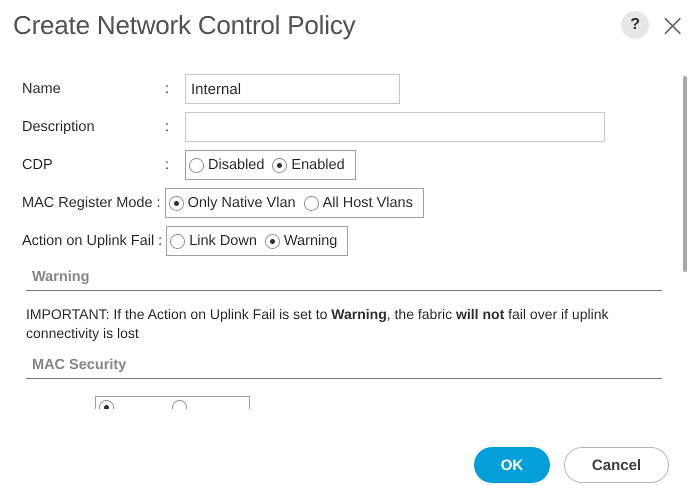 The width and height of the screenshot is (700, 485). What do you see at coordinates (344, 365) in the screenshot?
I see `section-heading: MAC Security` at bounding box center [344, 365].